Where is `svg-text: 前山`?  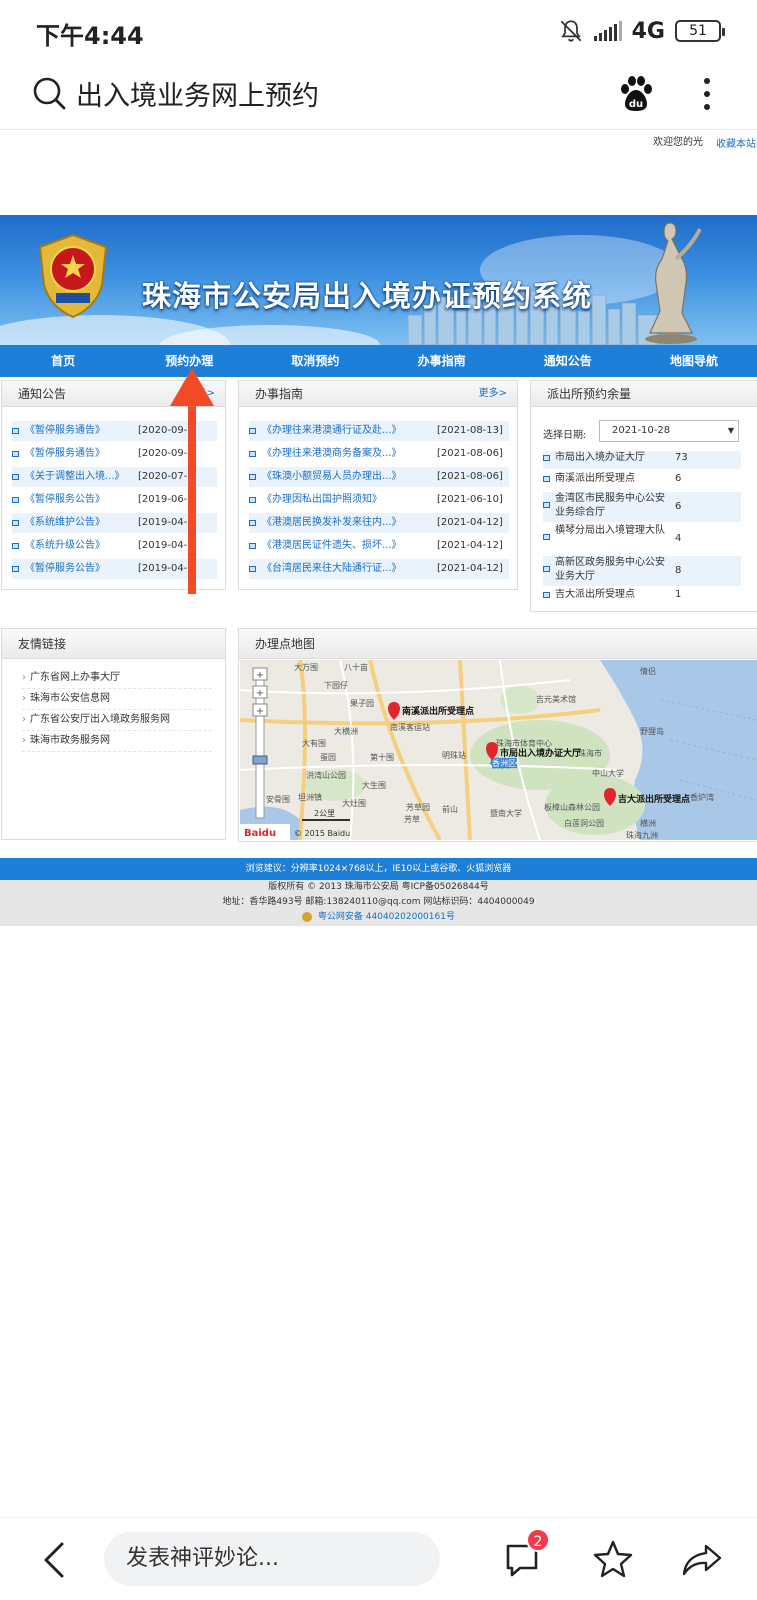
svg-text: 前山 is located at coordinates (450, 809).